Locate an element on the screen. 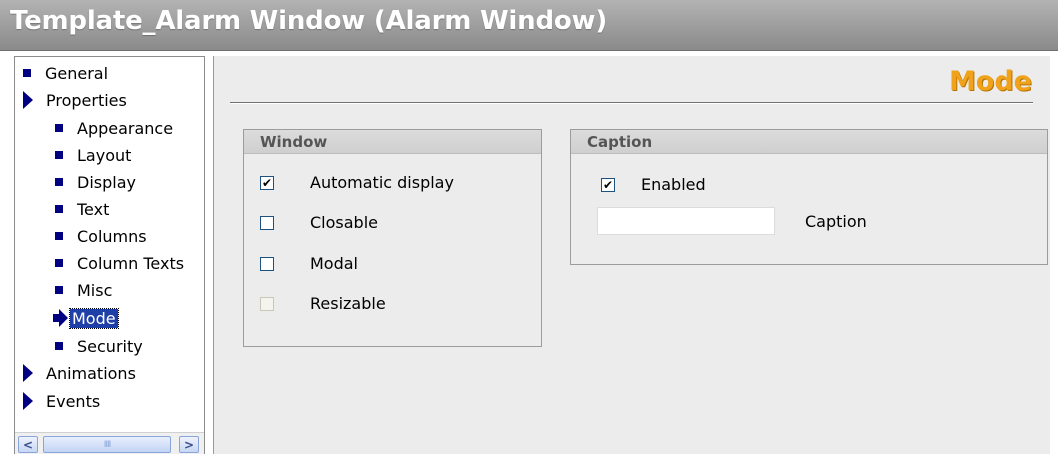 The height and width of the screenshot is (454, 1058). scroll-right-button: > is located at coordinates (189, 444).